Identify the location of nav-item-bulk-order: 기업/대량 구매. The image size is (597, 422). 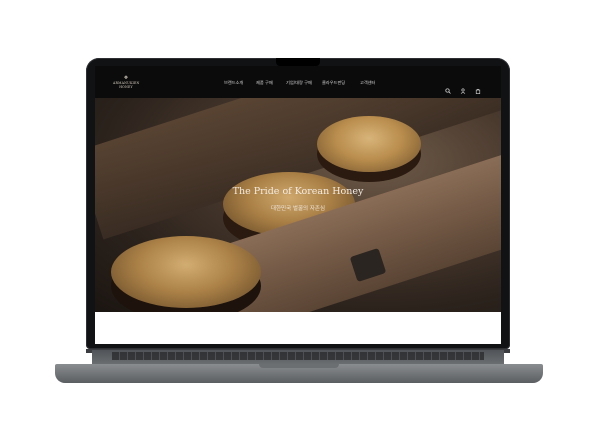
(304, 83).